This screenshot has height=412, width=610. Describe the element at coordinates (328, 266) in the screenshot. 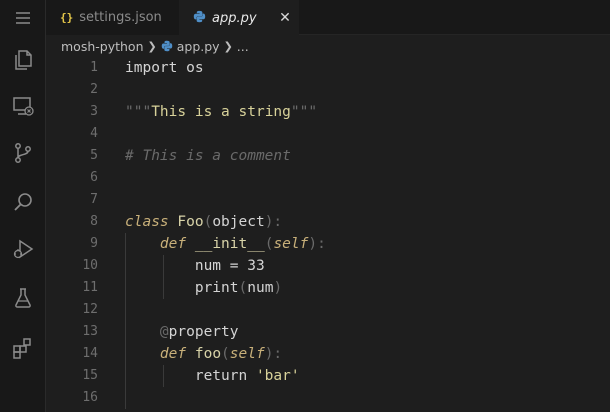

I see `code-line: 10 num = 33` at that location.